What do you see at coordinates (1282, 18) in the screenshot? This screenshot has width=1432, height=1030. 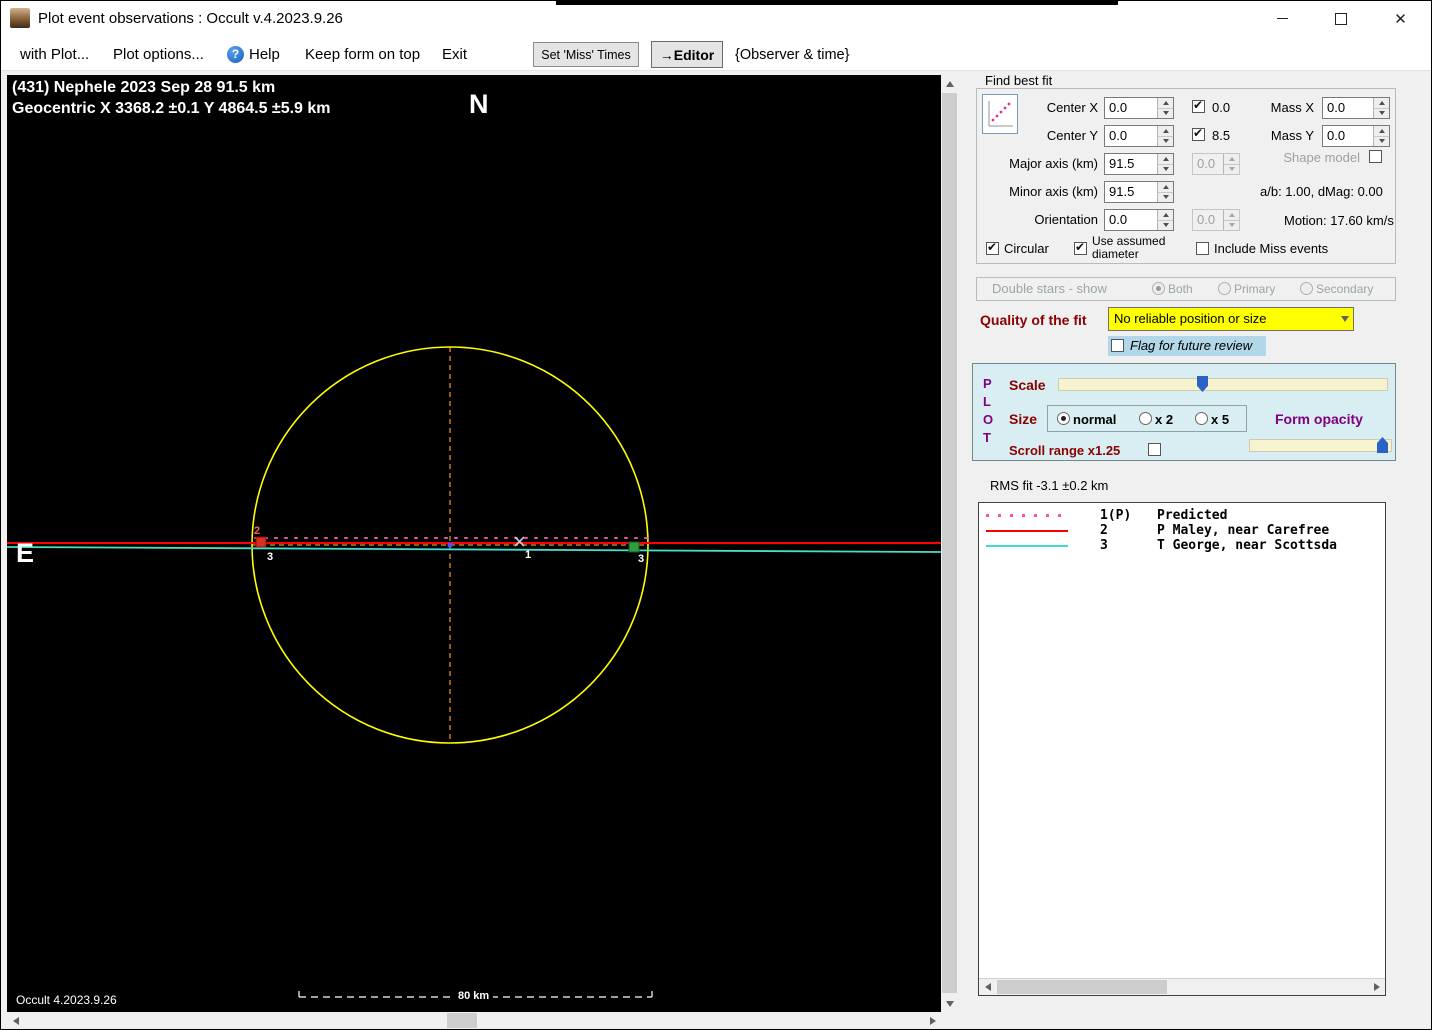 I see `minimize-button` at bounding box center [1282, 18].